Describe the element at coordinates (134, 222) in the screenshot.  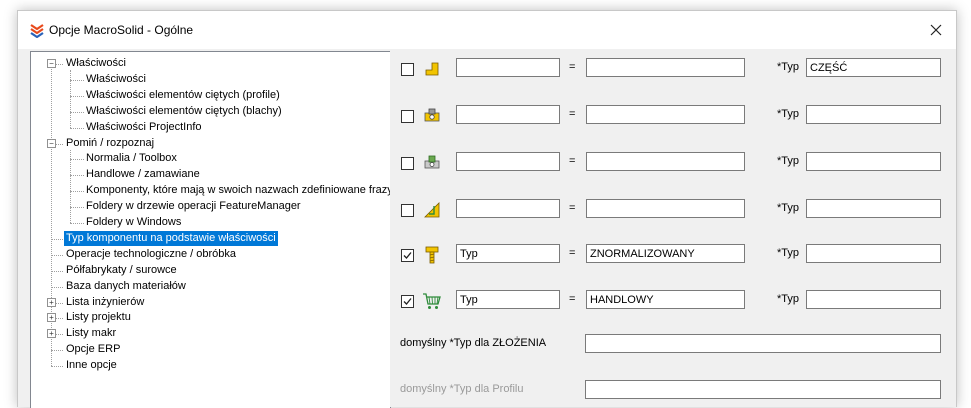
I see `tree-item-label: Foldery w Windows` at that location.